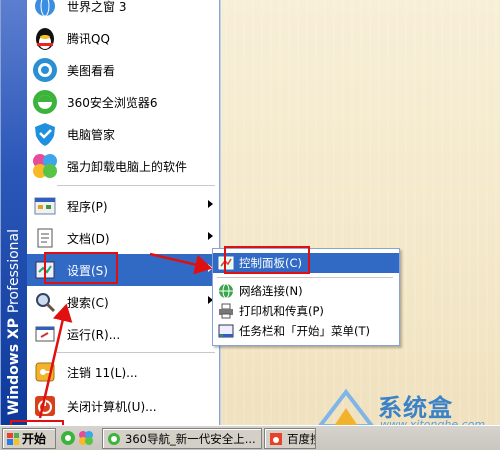 The height and width of the screenshot is (450, 500). Describe the element at coordinates (125, 335) in the screenshot. I see `annotation-arrows` at that location.